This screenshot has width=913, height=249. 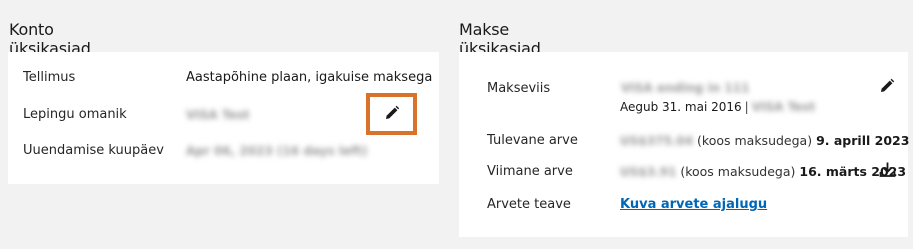 What do you see at coordinates (755, 140) in the screenshot?
I see `next-invoice-tax-note: (koos maksudega)` at bounding box center [755, 140].